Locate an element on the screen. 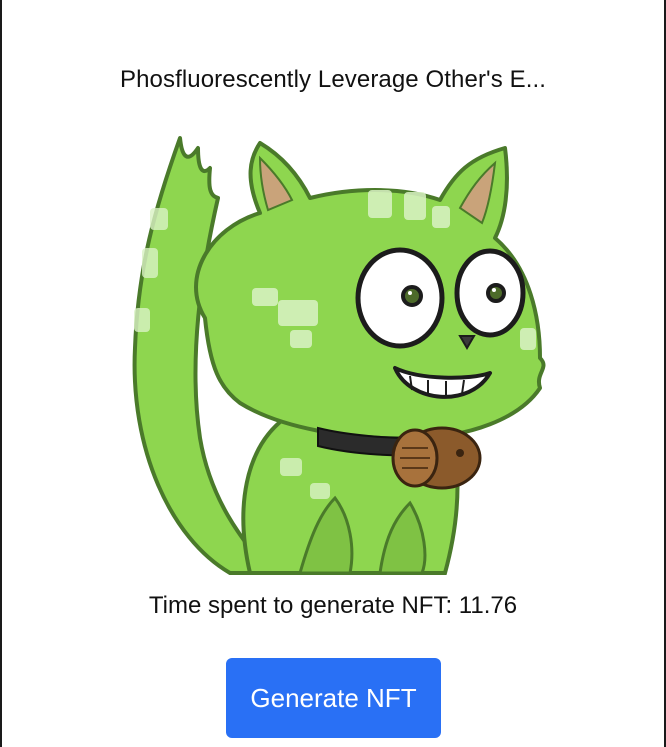  generate-nft-button: Generate NFT is located at coordinates (333, 698).